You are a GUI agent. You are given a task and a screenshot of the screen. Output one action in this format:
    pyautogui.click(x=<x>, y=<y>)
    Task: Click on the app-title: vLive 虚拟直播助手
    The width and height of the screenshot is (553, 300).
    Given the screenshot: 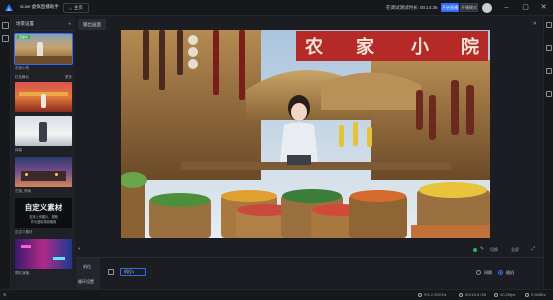 What is the action you would take?
    pyautogui.click(x=39, y=6)
    